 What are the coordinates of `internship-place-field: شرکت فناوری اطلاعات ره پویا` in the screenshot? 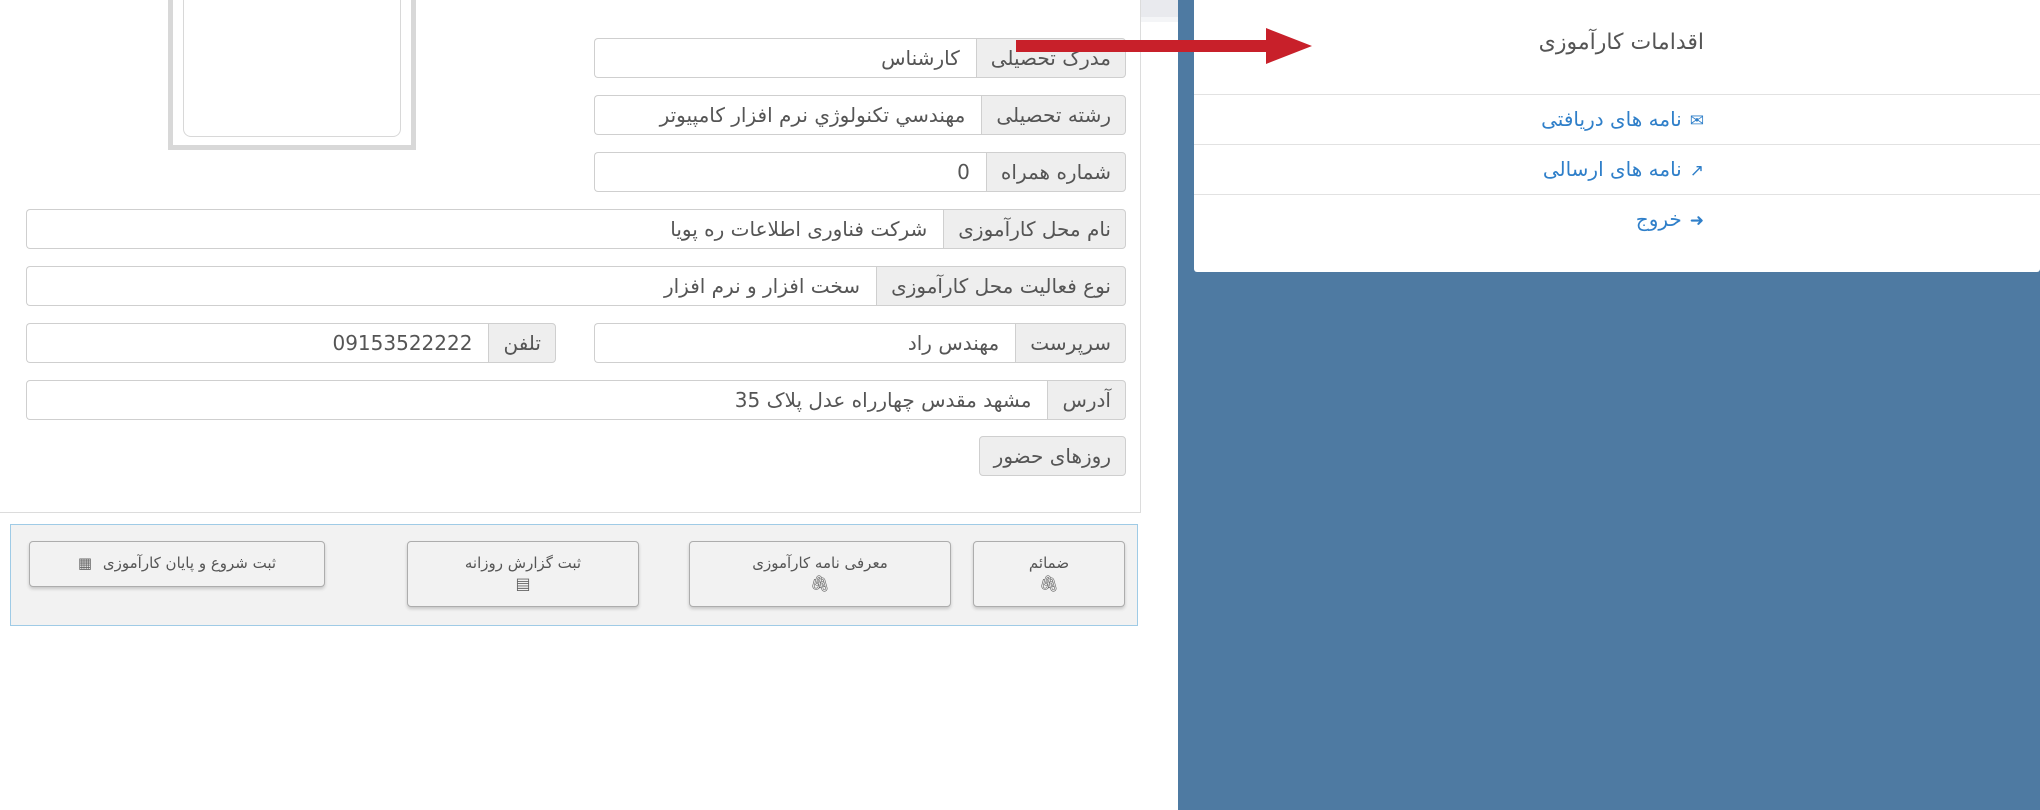 It's located at (485, 229).